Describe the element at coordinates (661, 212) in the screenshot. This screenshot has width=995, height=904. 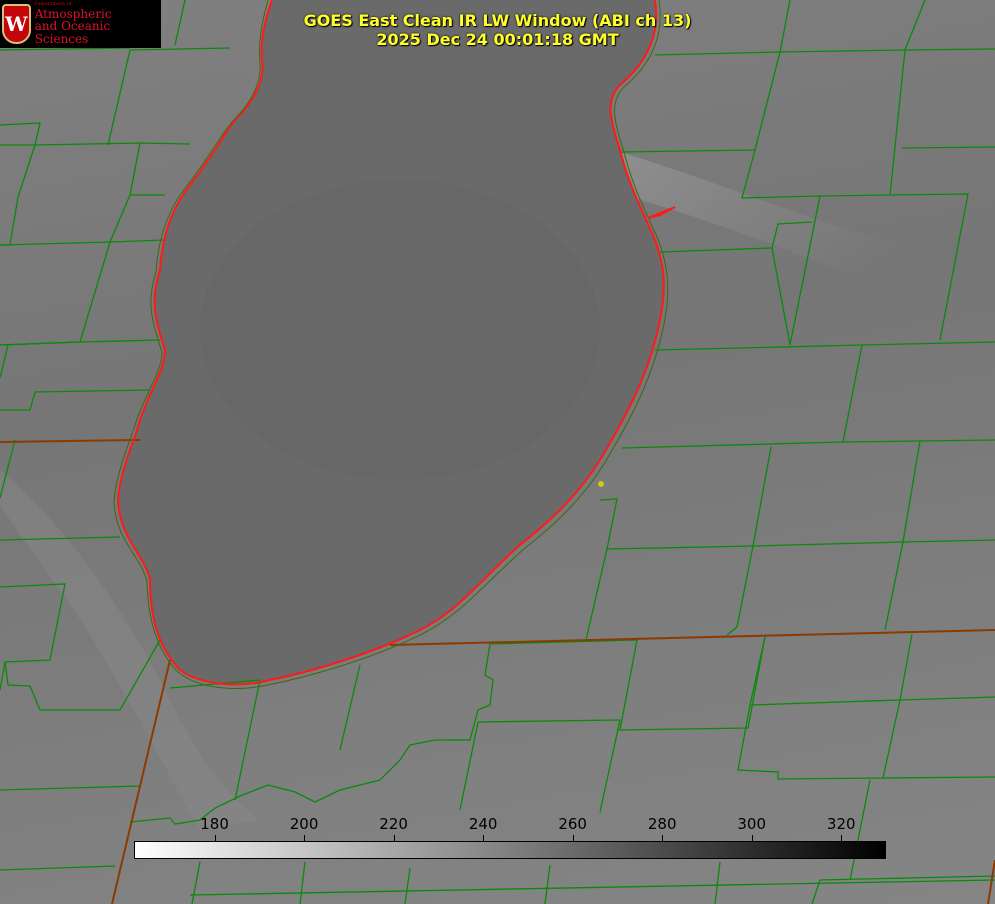
I see `bay-inlet` at that location.